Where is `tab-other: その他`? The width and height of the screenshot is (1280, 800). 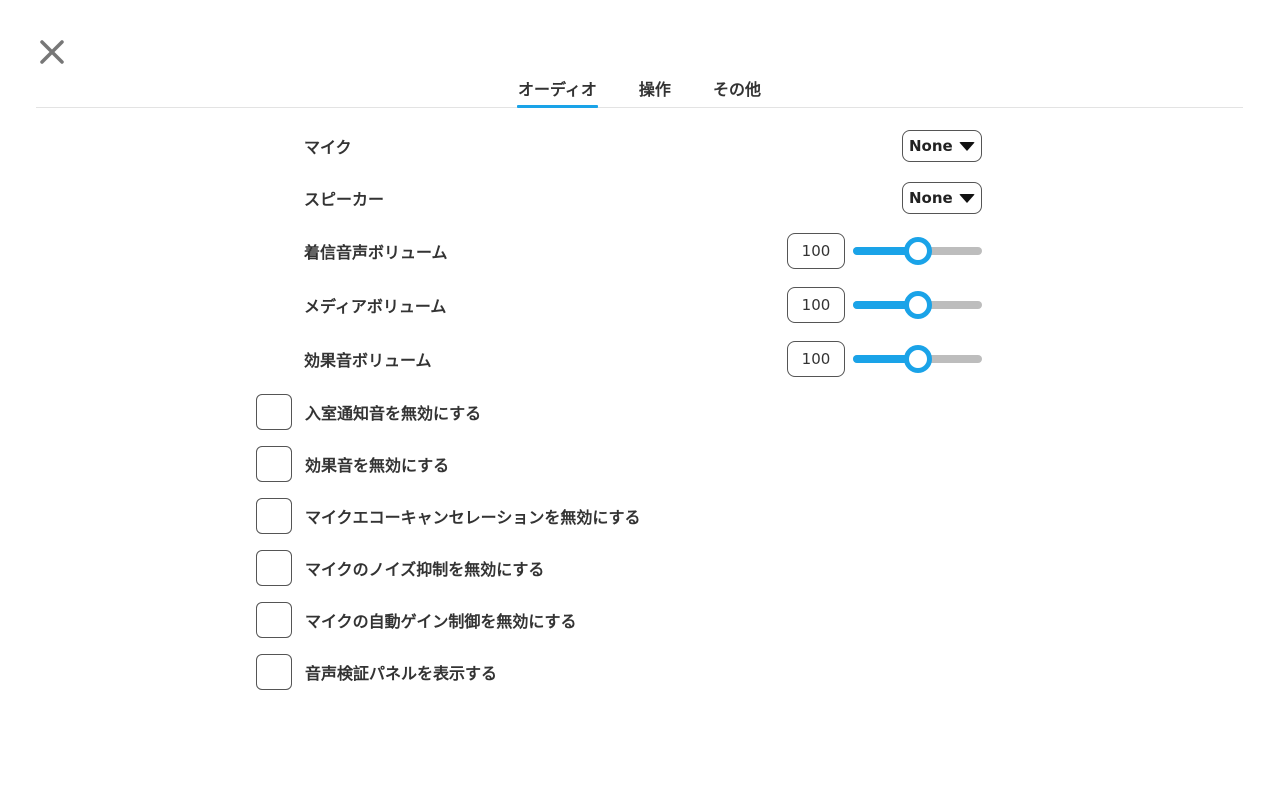 tab-other: その他 is located at coordinates (737, 92).